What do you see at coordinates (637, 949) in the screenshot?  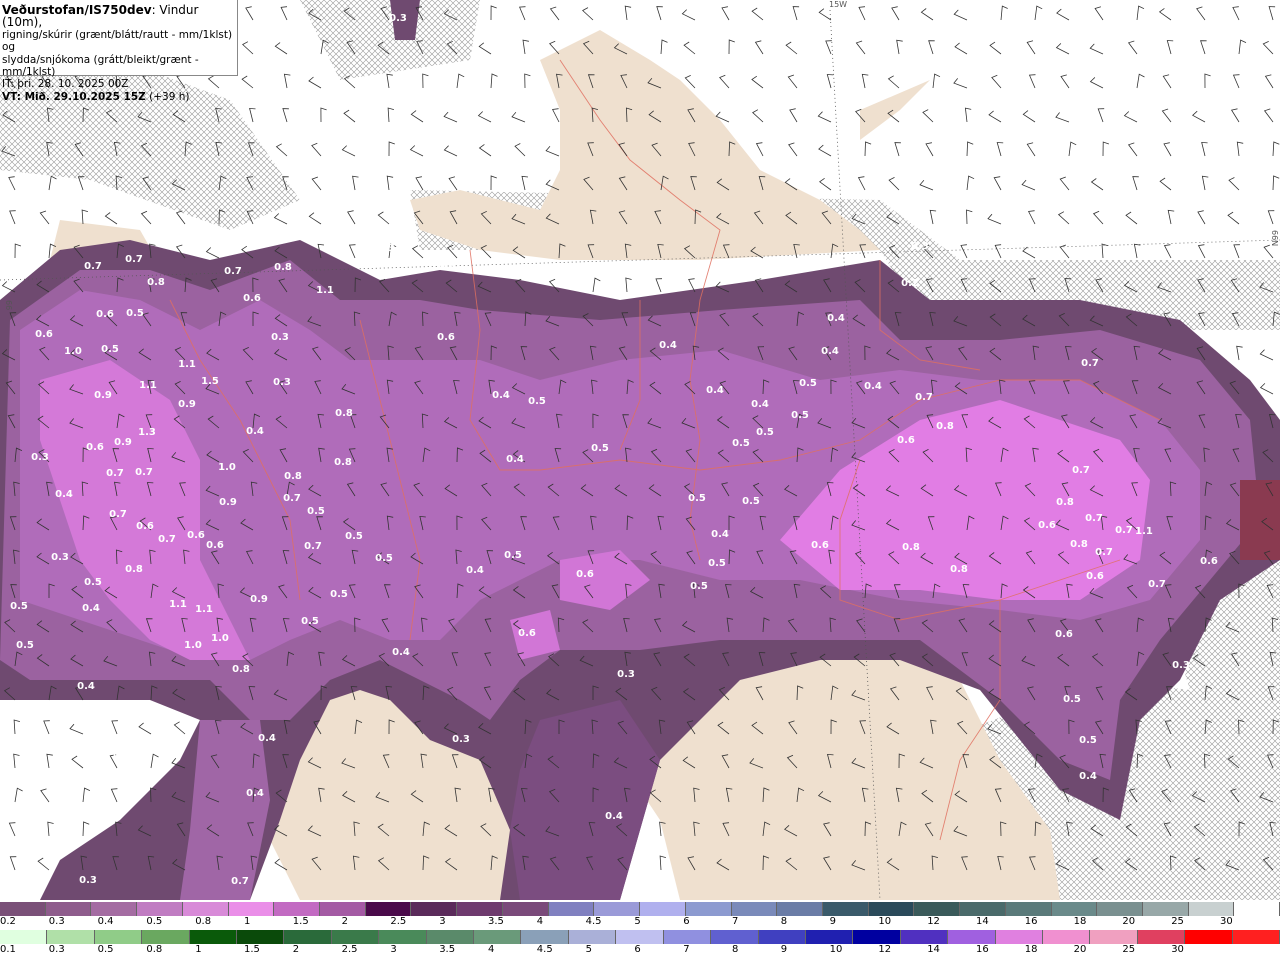 I see `legend-label: 6` at bounding box center [637, 949].